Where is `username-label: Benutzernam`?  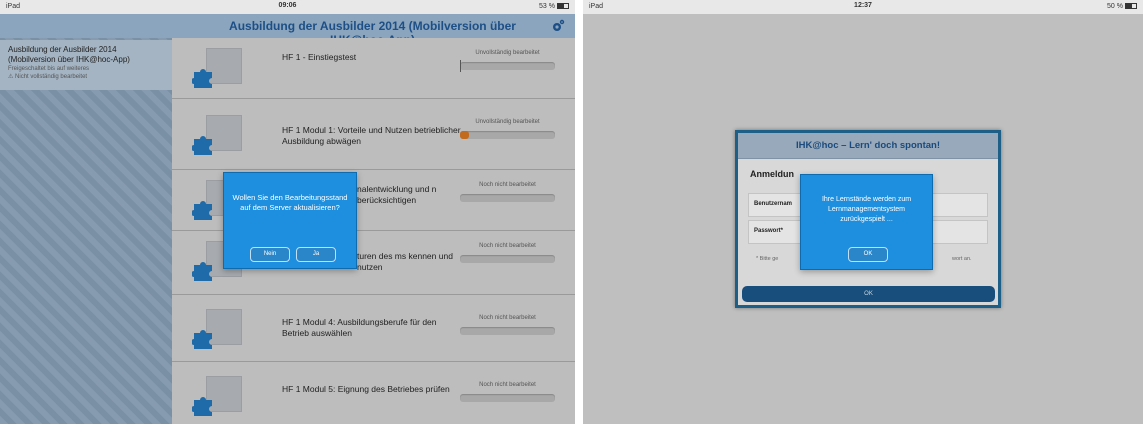
username-label: Benutzernam is located at coordinates (773, 204).